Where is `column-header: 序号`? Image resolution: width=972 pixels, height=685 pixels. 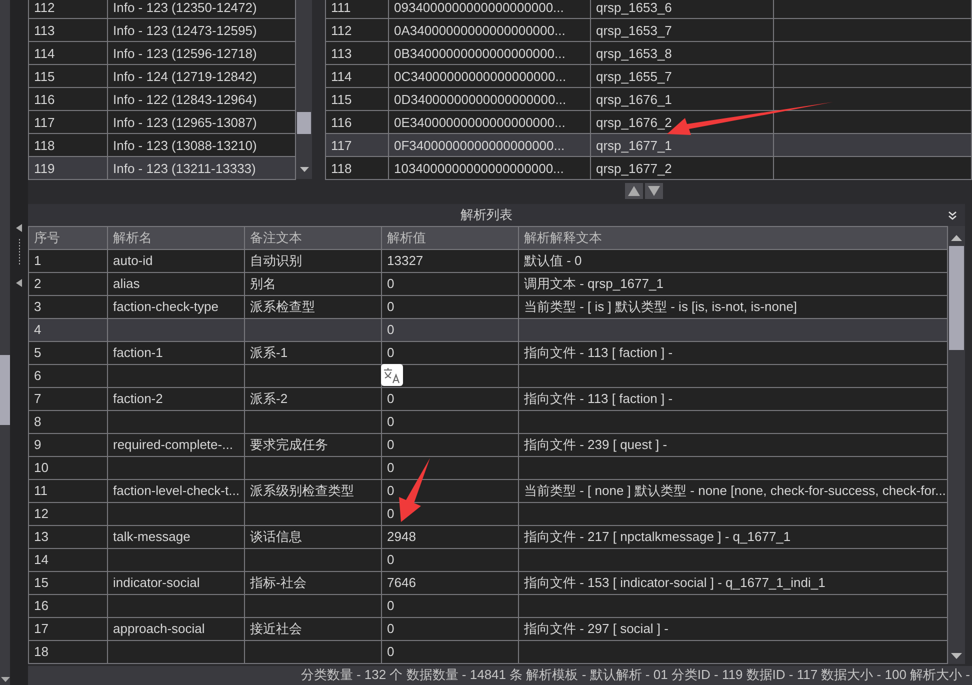
column-header: 序号 is located at coordinates (68, 238).